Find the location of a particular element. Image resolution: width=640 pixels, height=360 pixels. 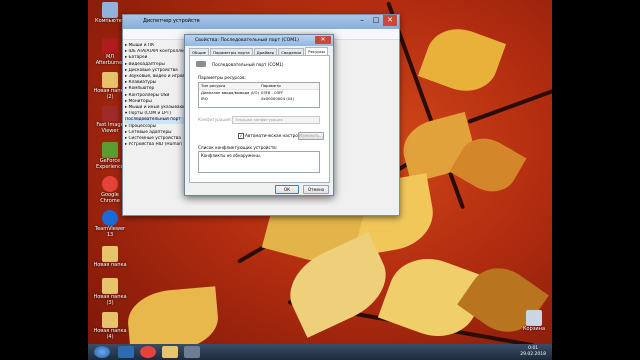

header-setting: Параметр is located at coordinates (271, 85).